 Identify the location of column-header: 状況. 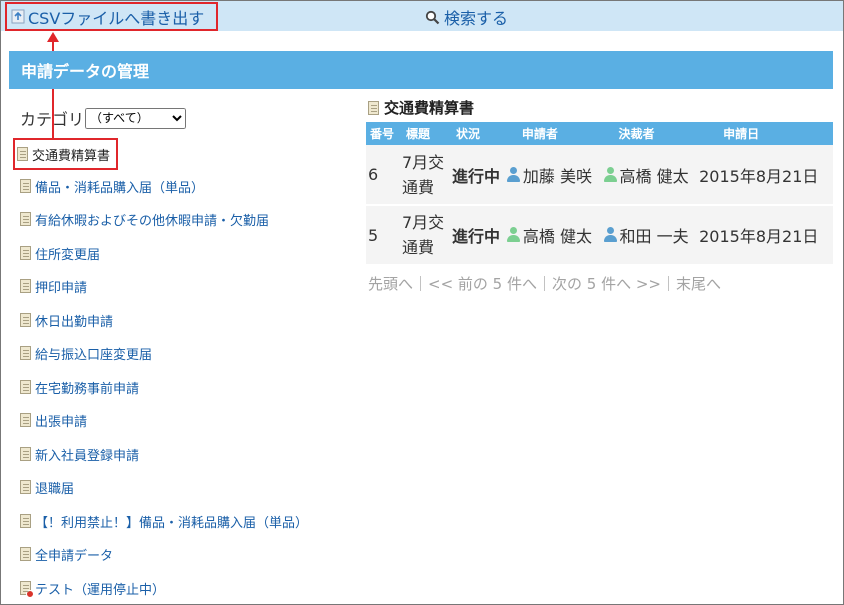
(479, 133).